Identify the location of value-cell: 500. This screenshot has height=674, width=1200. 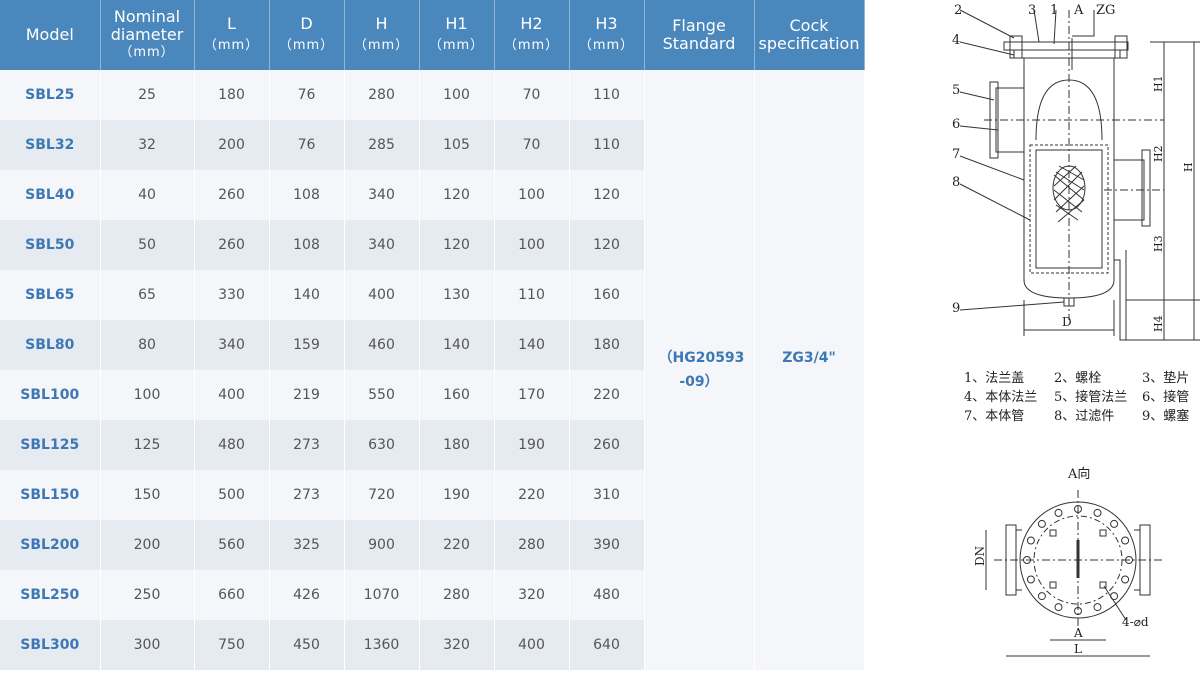
(232, 495).